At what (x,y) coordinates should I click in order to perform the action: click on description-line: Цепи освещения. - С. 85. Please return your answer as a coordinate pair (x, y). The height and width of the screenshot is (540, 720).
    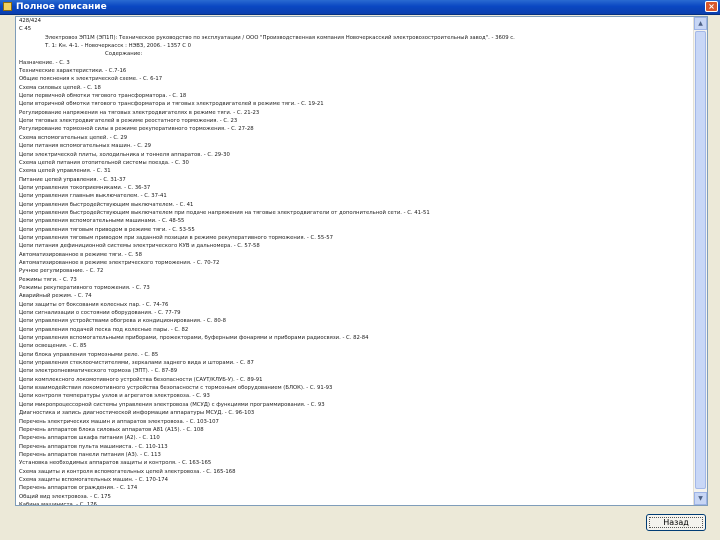
    Looking at the image, I should click on (53, 346).